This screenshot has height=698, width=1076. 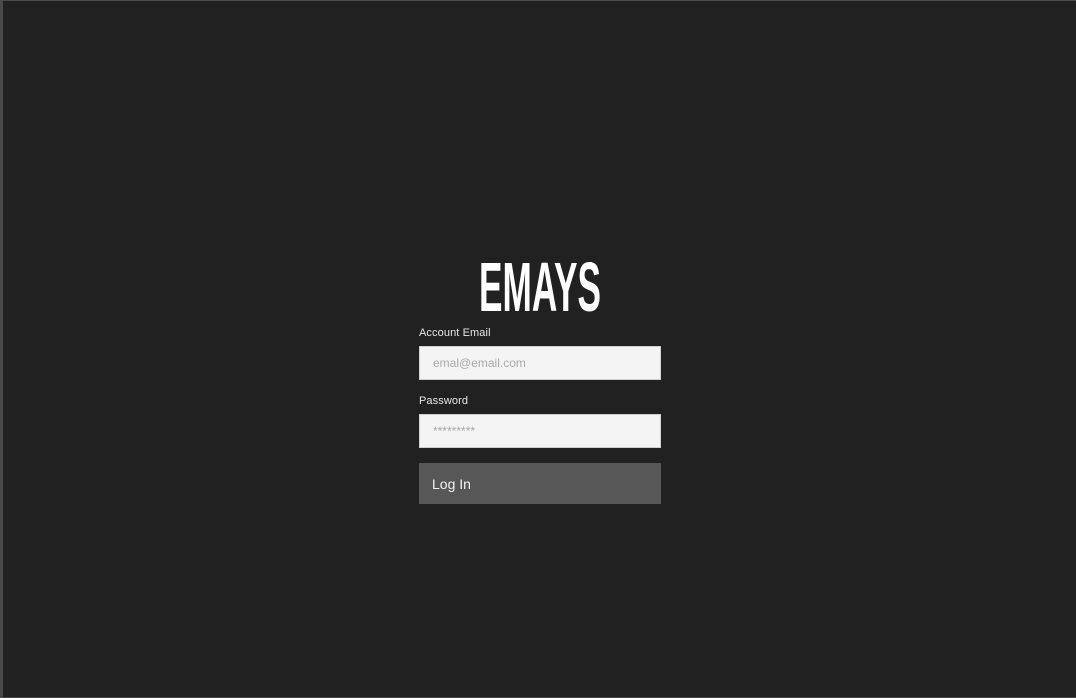 What do you see at coordinates (455, 333) in the screenshot?
I see `email-label: Account Email` at bounding box center [455, 333].